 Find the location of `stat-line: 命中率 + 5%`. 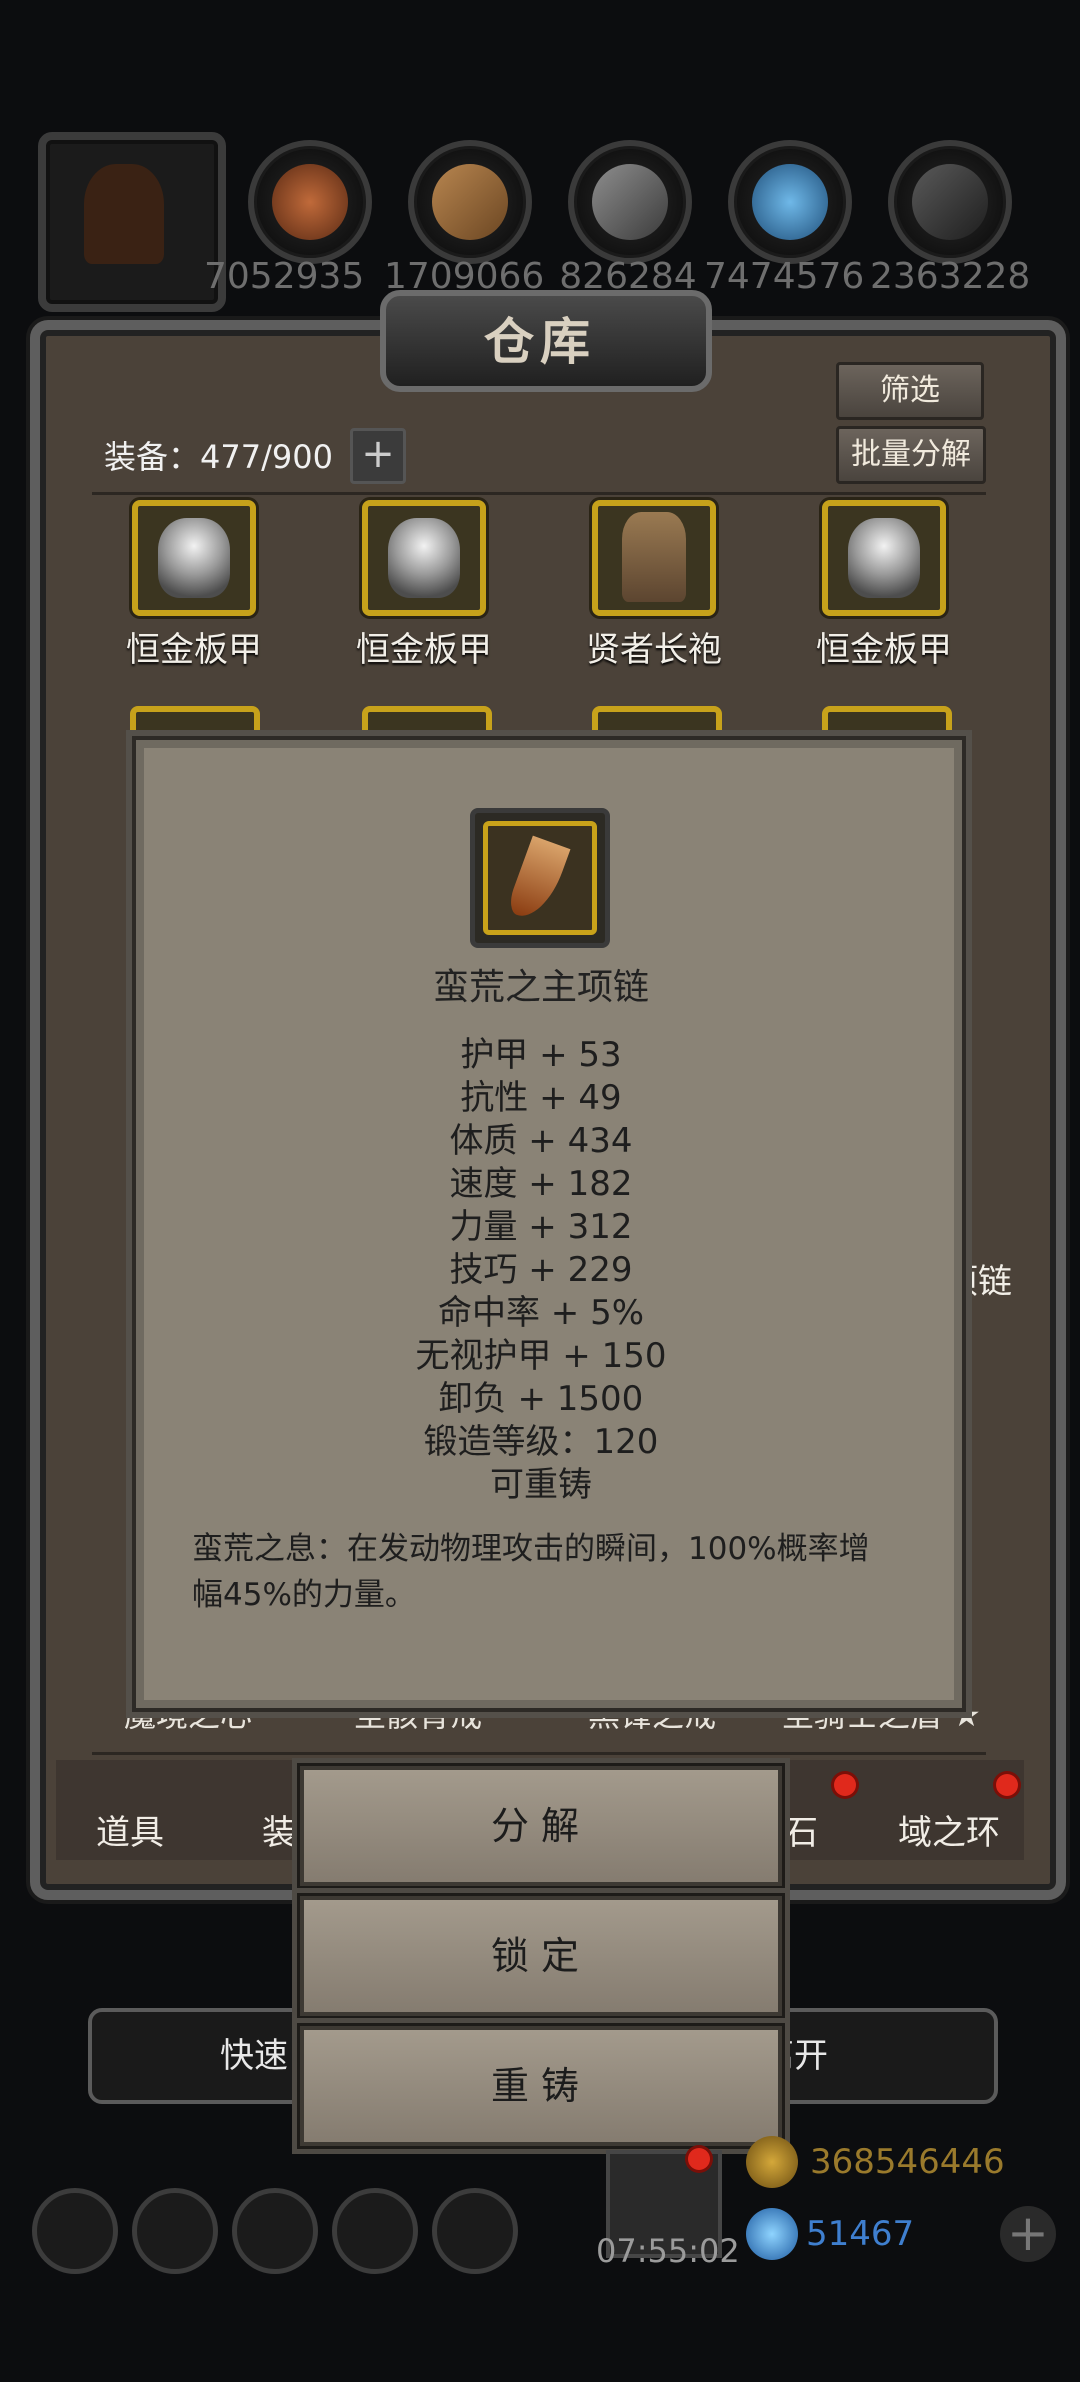

stat-line: 命中率 + 5% is located at coordinates (541, 1313).